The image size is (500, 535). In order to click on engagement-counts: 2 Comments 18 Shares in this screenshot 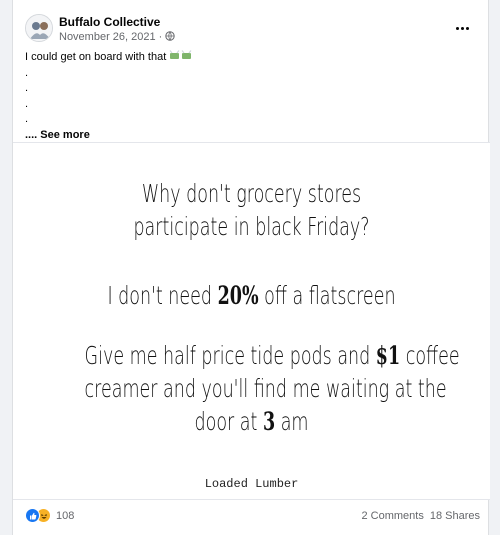, I will do `click(420, 516)`.